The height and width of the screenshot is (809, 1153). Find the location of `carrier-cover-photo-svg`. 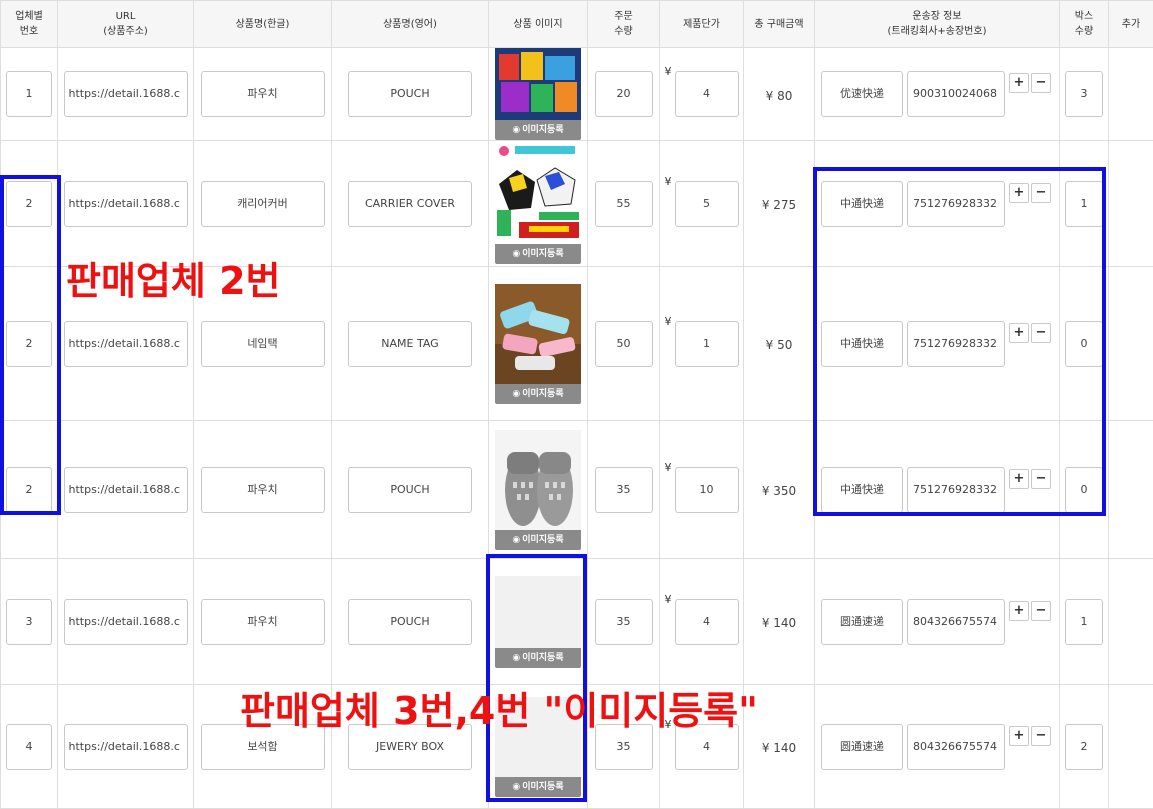

carrier-cover-photo-svg is located at coordinates (538, 194).